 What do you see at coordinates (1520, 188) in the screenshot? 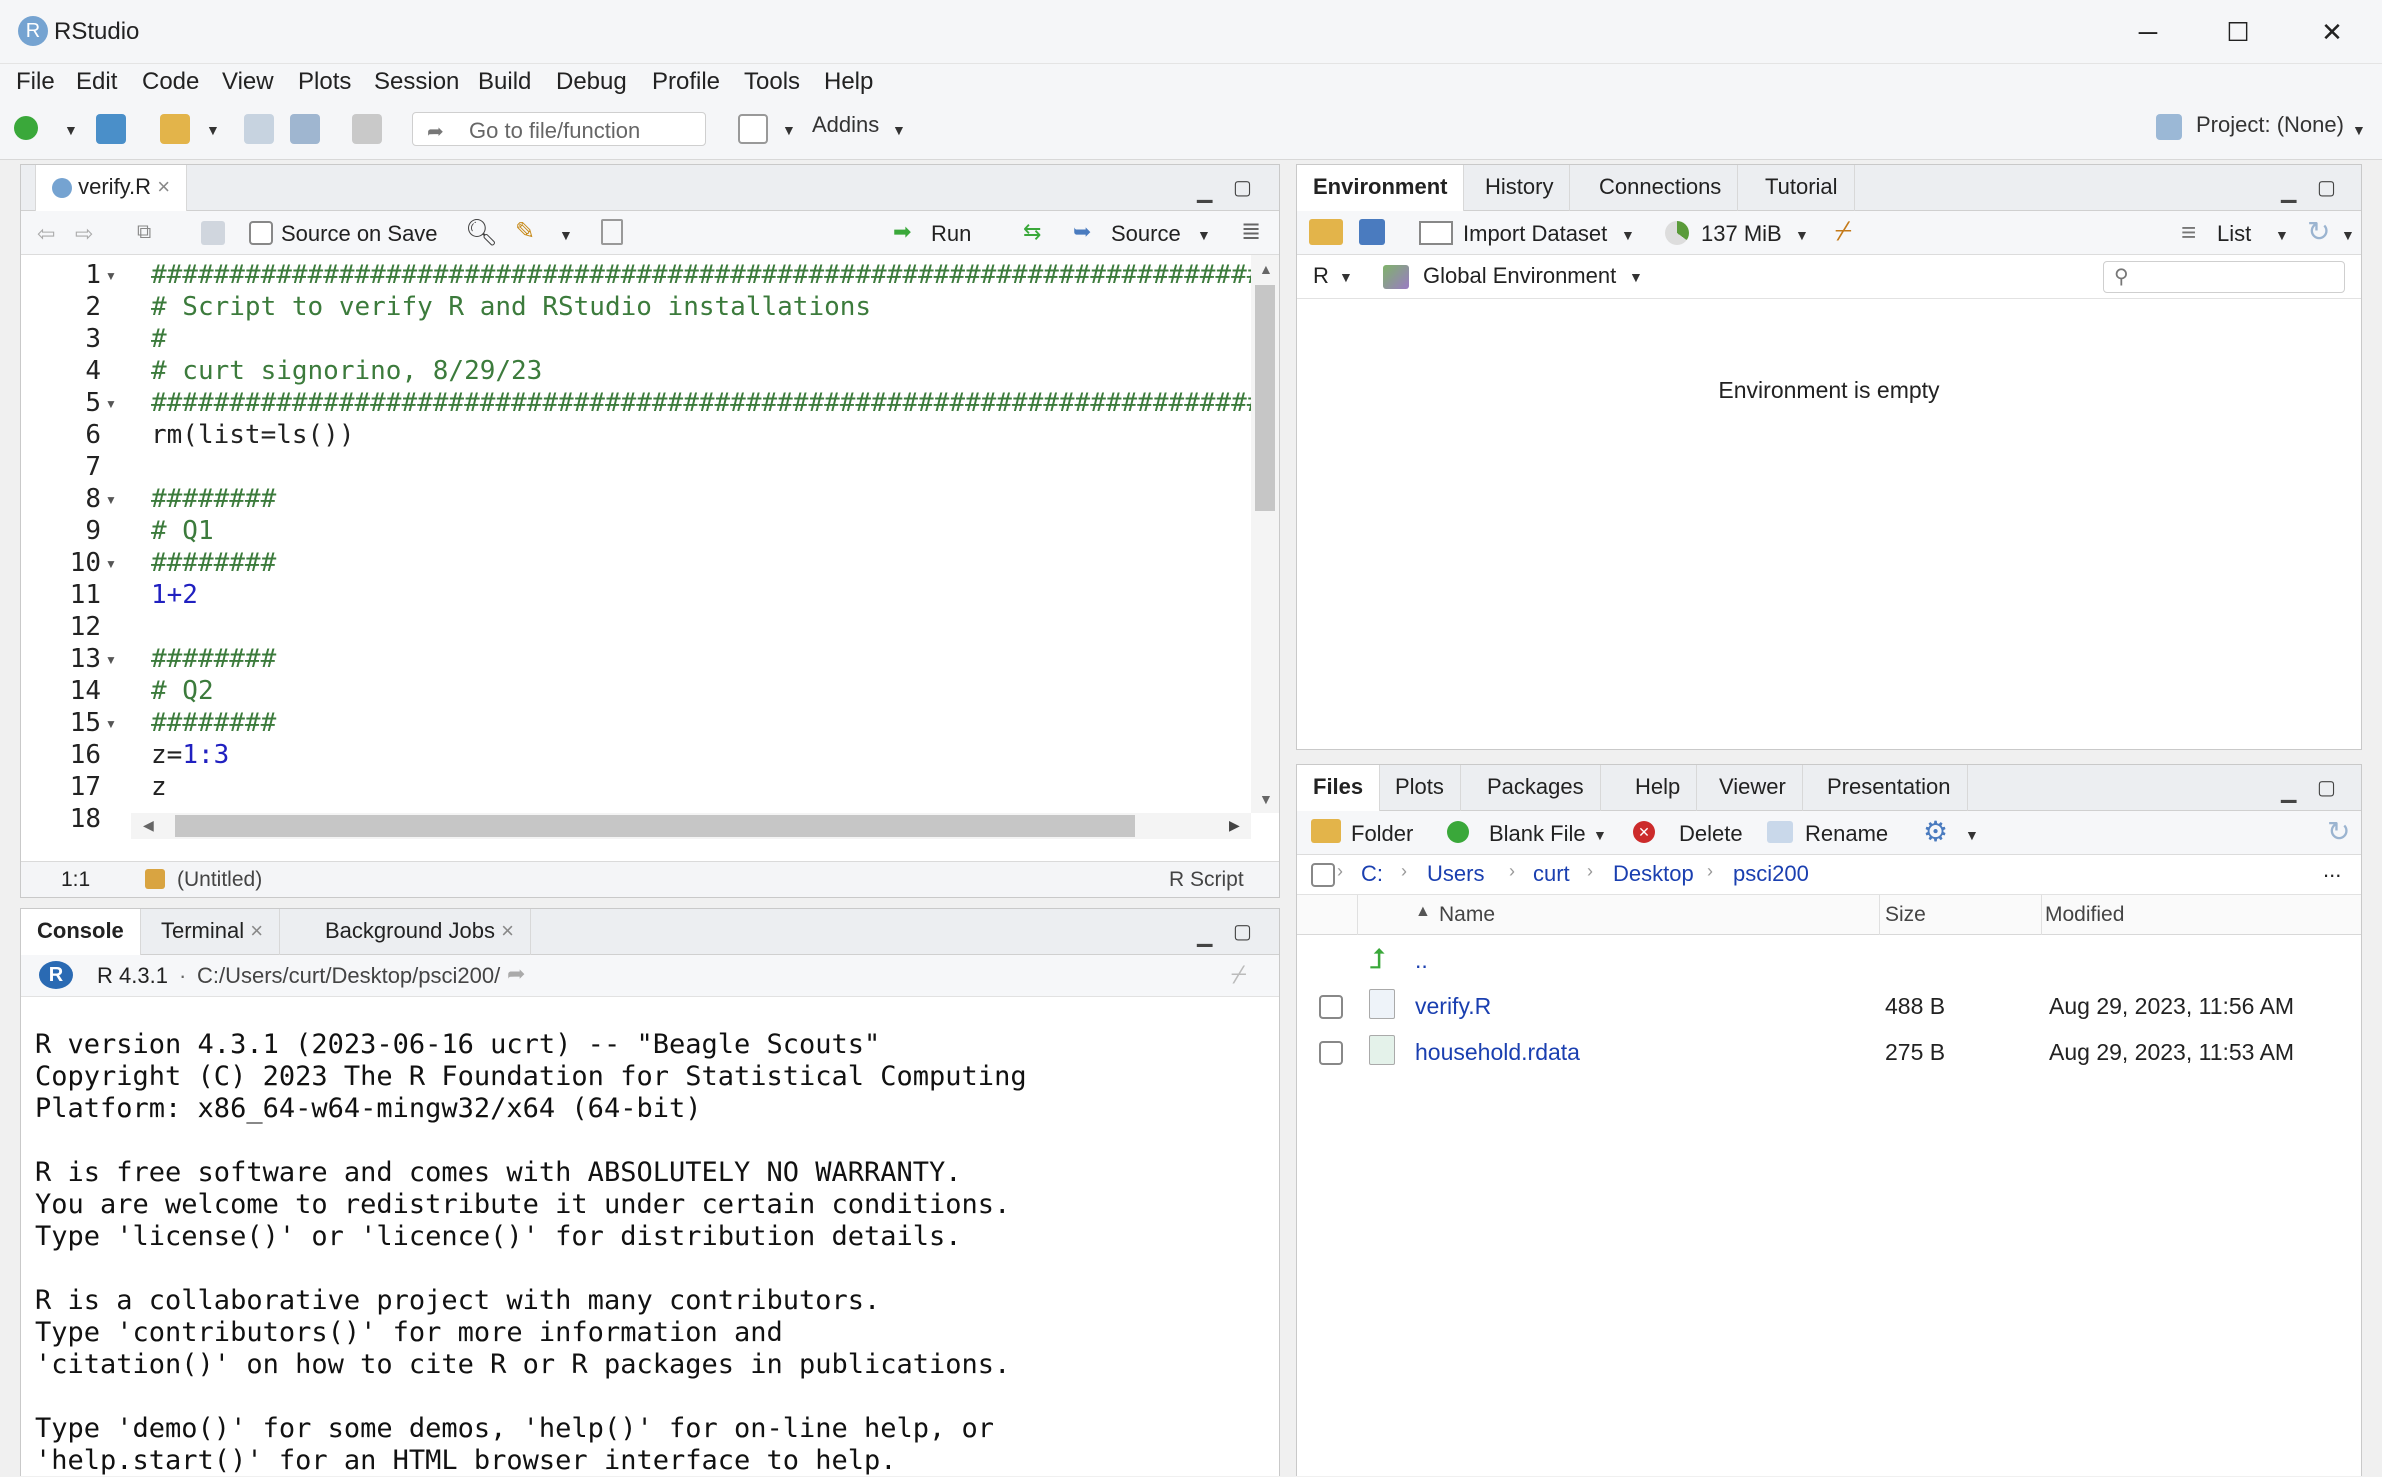
I see `tab-history: History` at bounding box center [1520, 188].